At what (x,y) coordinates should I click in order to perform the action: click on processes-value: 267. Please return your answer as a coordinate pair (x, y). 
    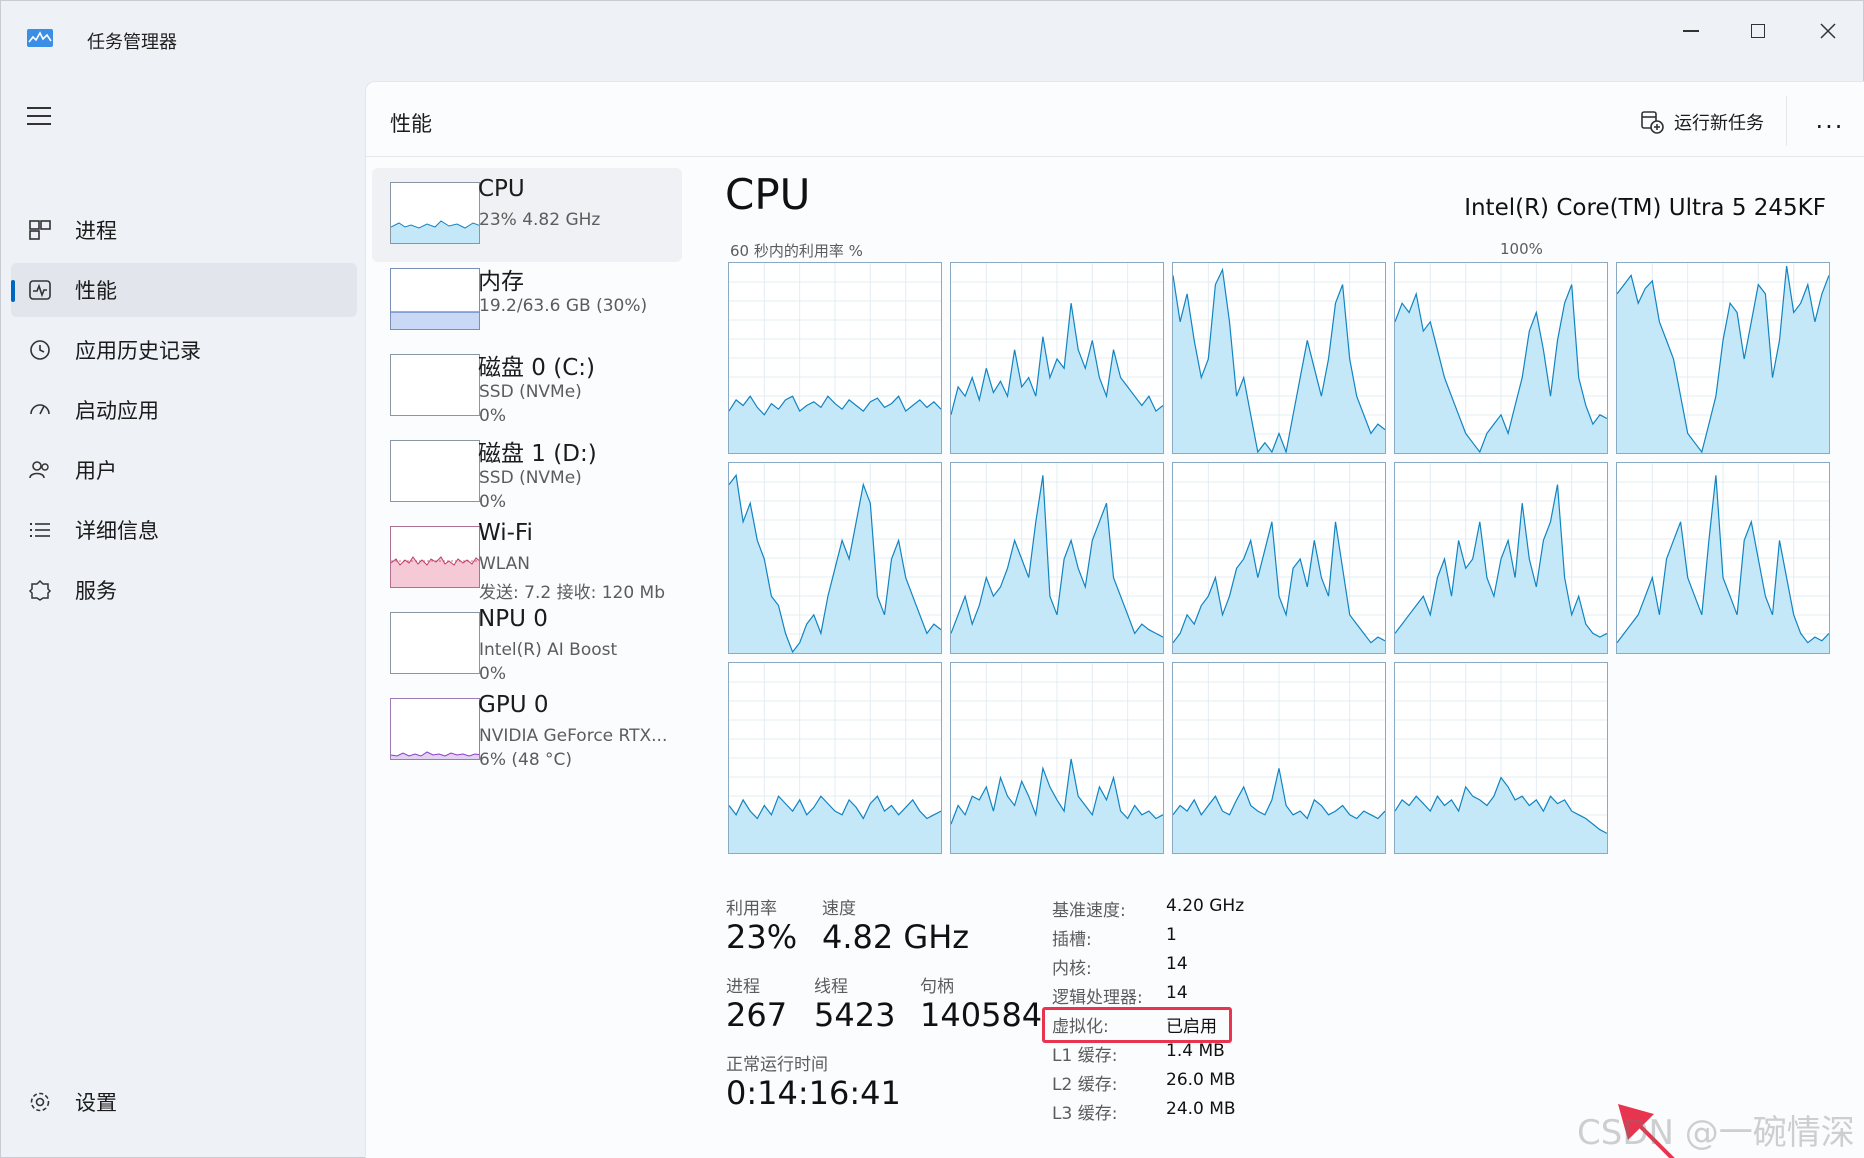
    Looking at the image, I should click on (757, 1015).